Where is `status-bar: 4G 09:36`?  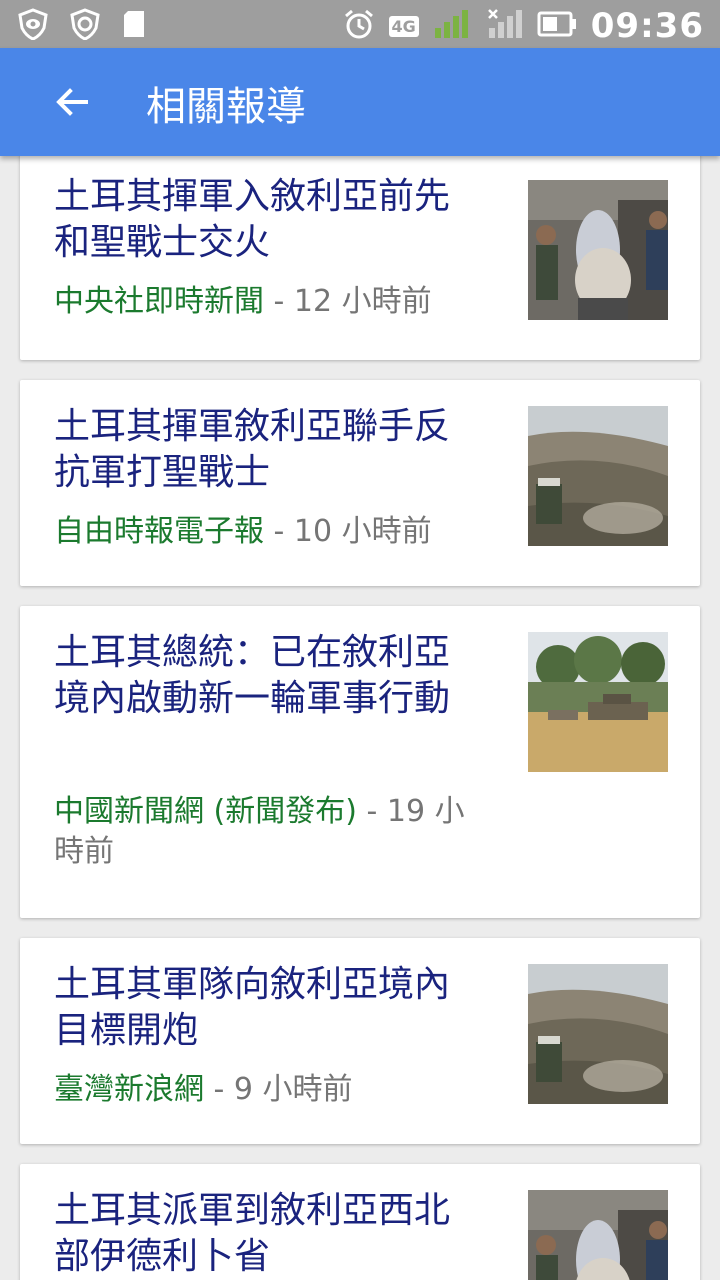
status-bar: 4G 09:36 is located at coordinates (360, 24).